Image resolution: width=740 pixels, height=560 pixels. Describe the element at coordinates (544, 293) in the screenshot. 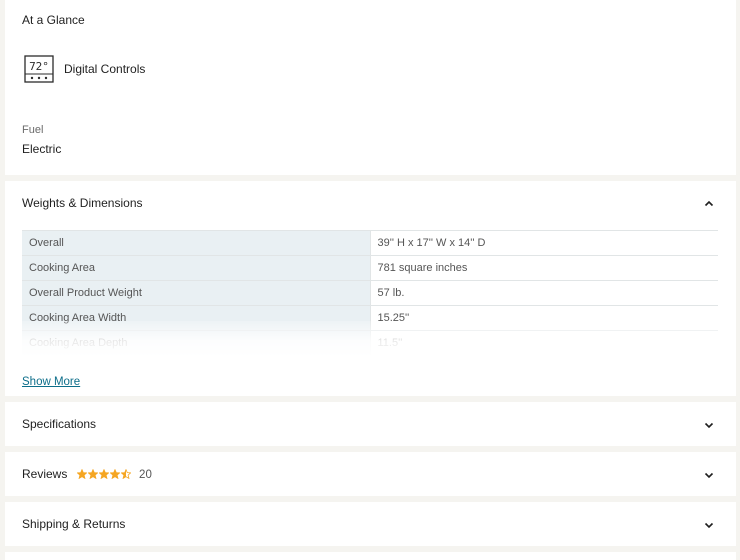

I see `dimension-value: 57 lb.` at that location.